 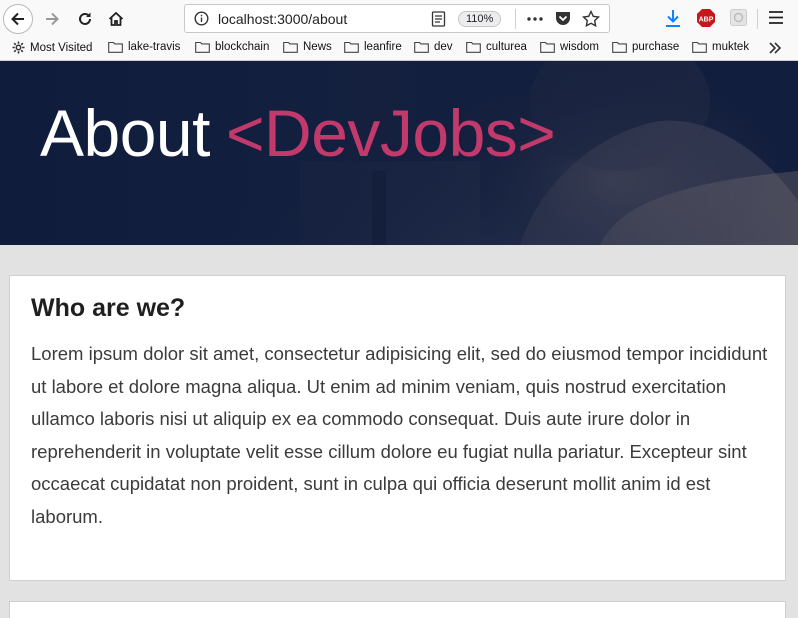 I want to click on bookmark-folder: dev, so click(x=433, y=47).